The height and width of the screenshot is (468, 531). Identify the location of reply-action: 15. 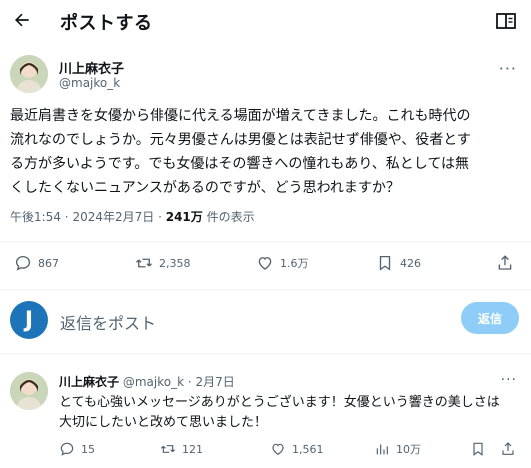
(77, 449).